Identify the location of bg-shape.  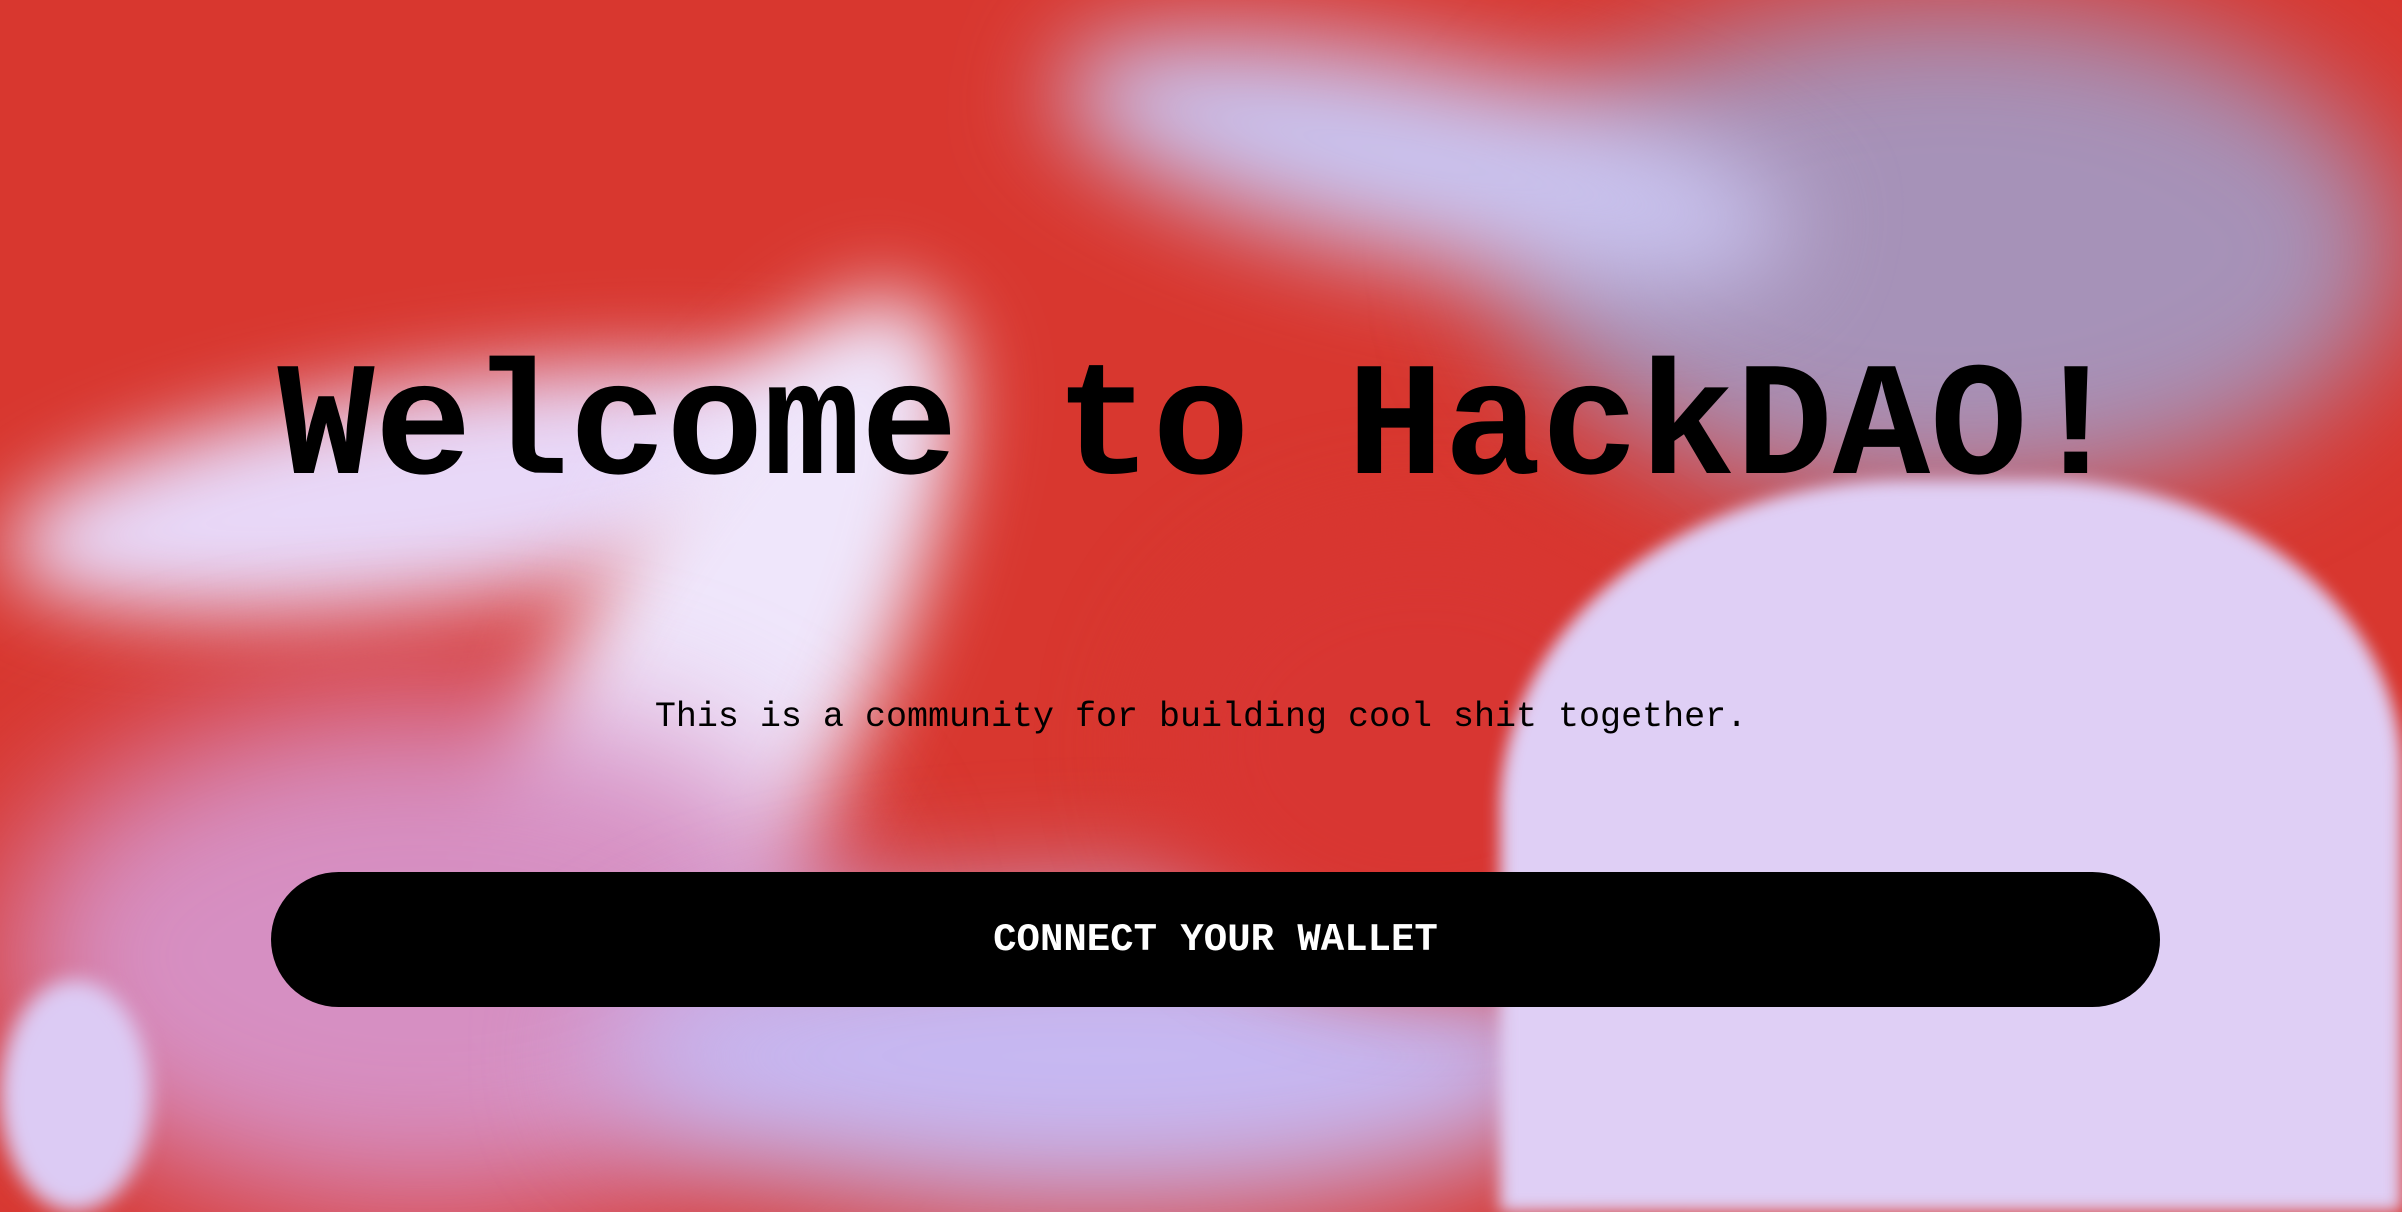
(75, 1096).